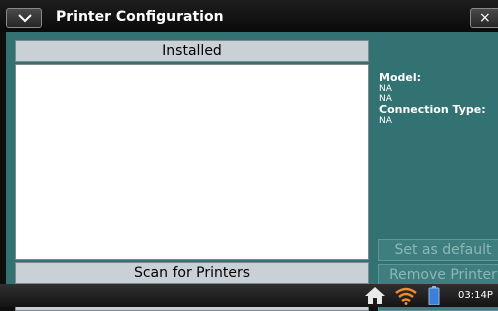  I want to click on chevron-down-icon, so click(25, 18).